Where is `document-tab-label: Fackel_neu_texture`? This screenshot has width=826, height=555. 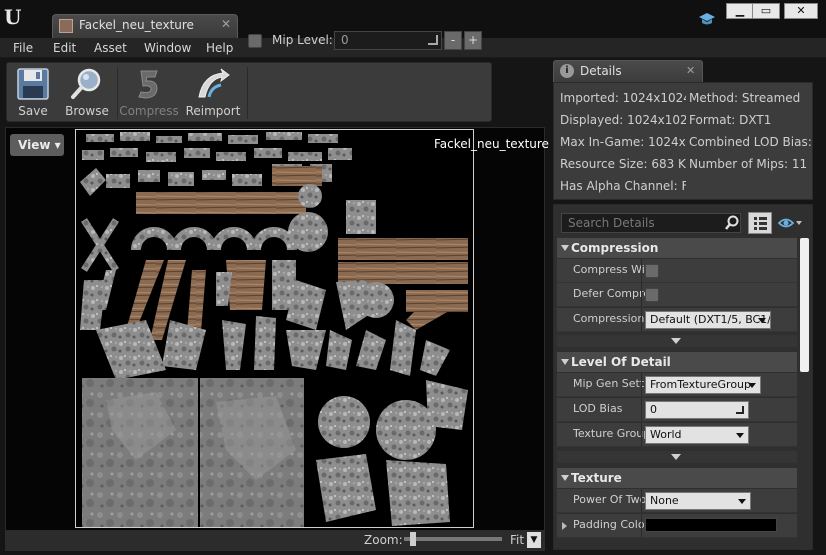 document-tab-label: Fackel_neu_texture is located at coordinates (136, 25).